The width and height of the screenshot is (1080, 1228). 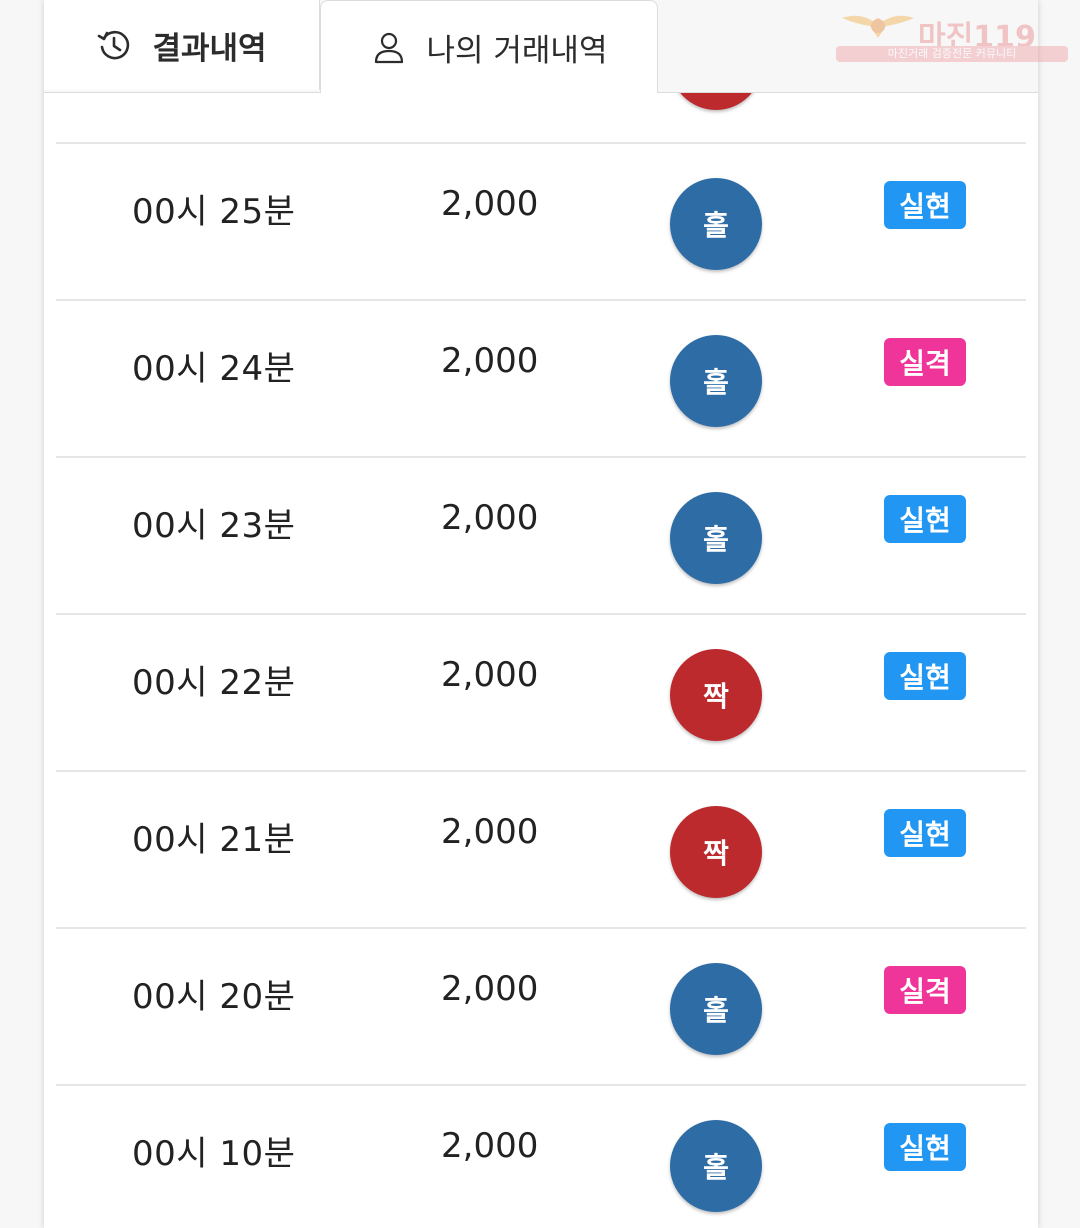 What do you see at coordinates (541, 1007) in the screenshot?
I see `table-row: 00시 20분 2,000 홀 실격` at bounding box center [541, 1007].